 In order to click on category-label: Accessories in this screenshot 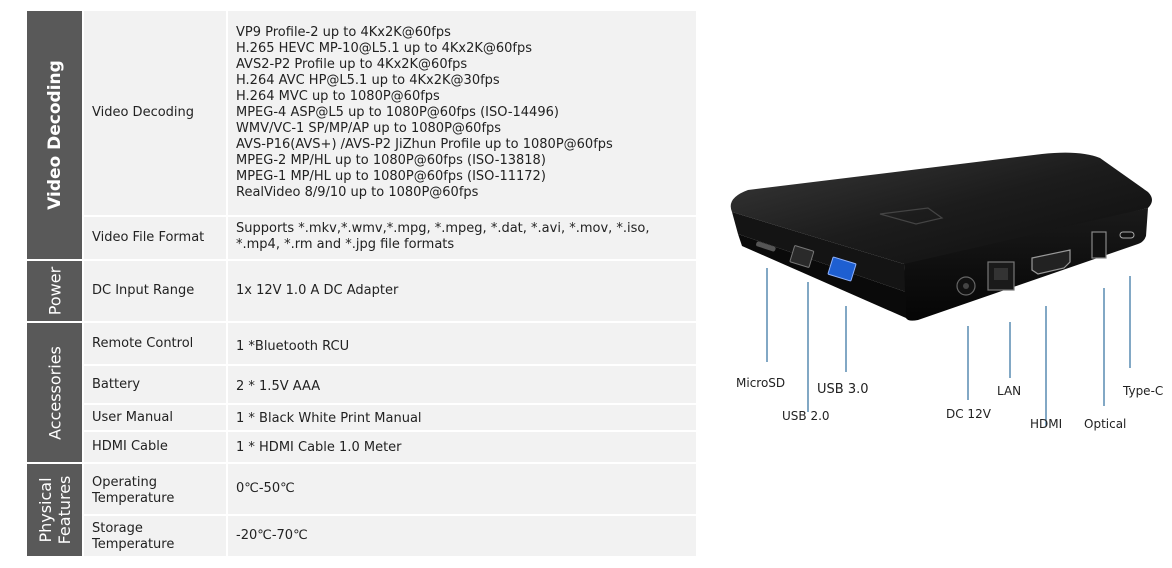, I will do `click(54, 392)`.